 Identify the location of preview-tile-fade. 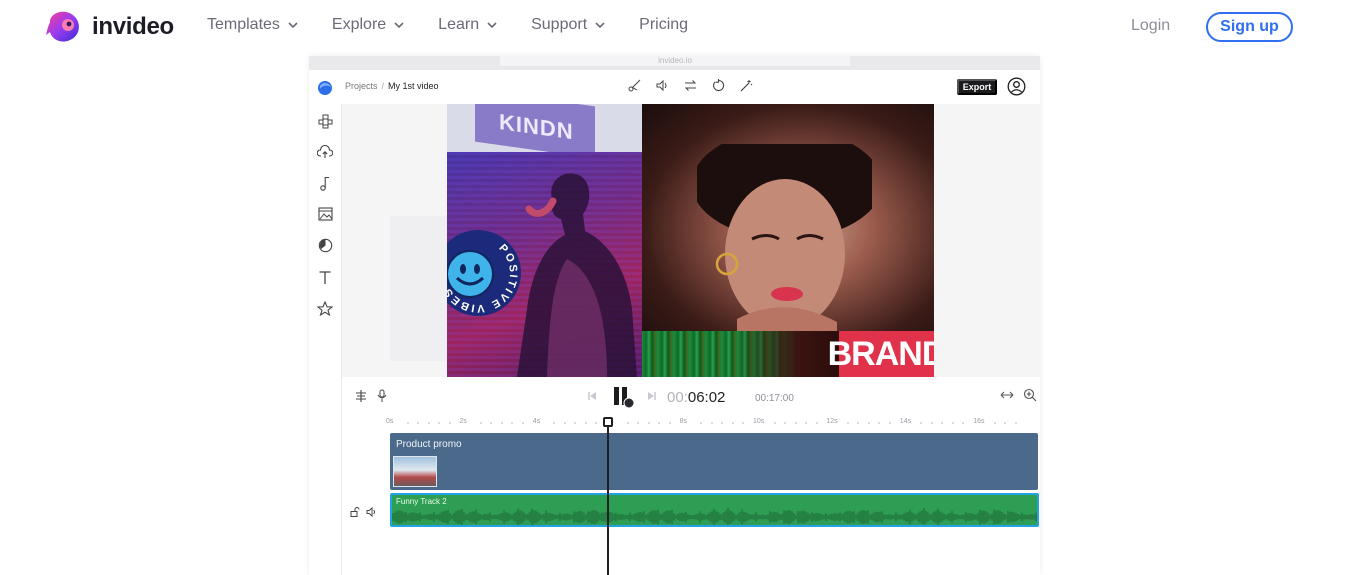
(788, 354).